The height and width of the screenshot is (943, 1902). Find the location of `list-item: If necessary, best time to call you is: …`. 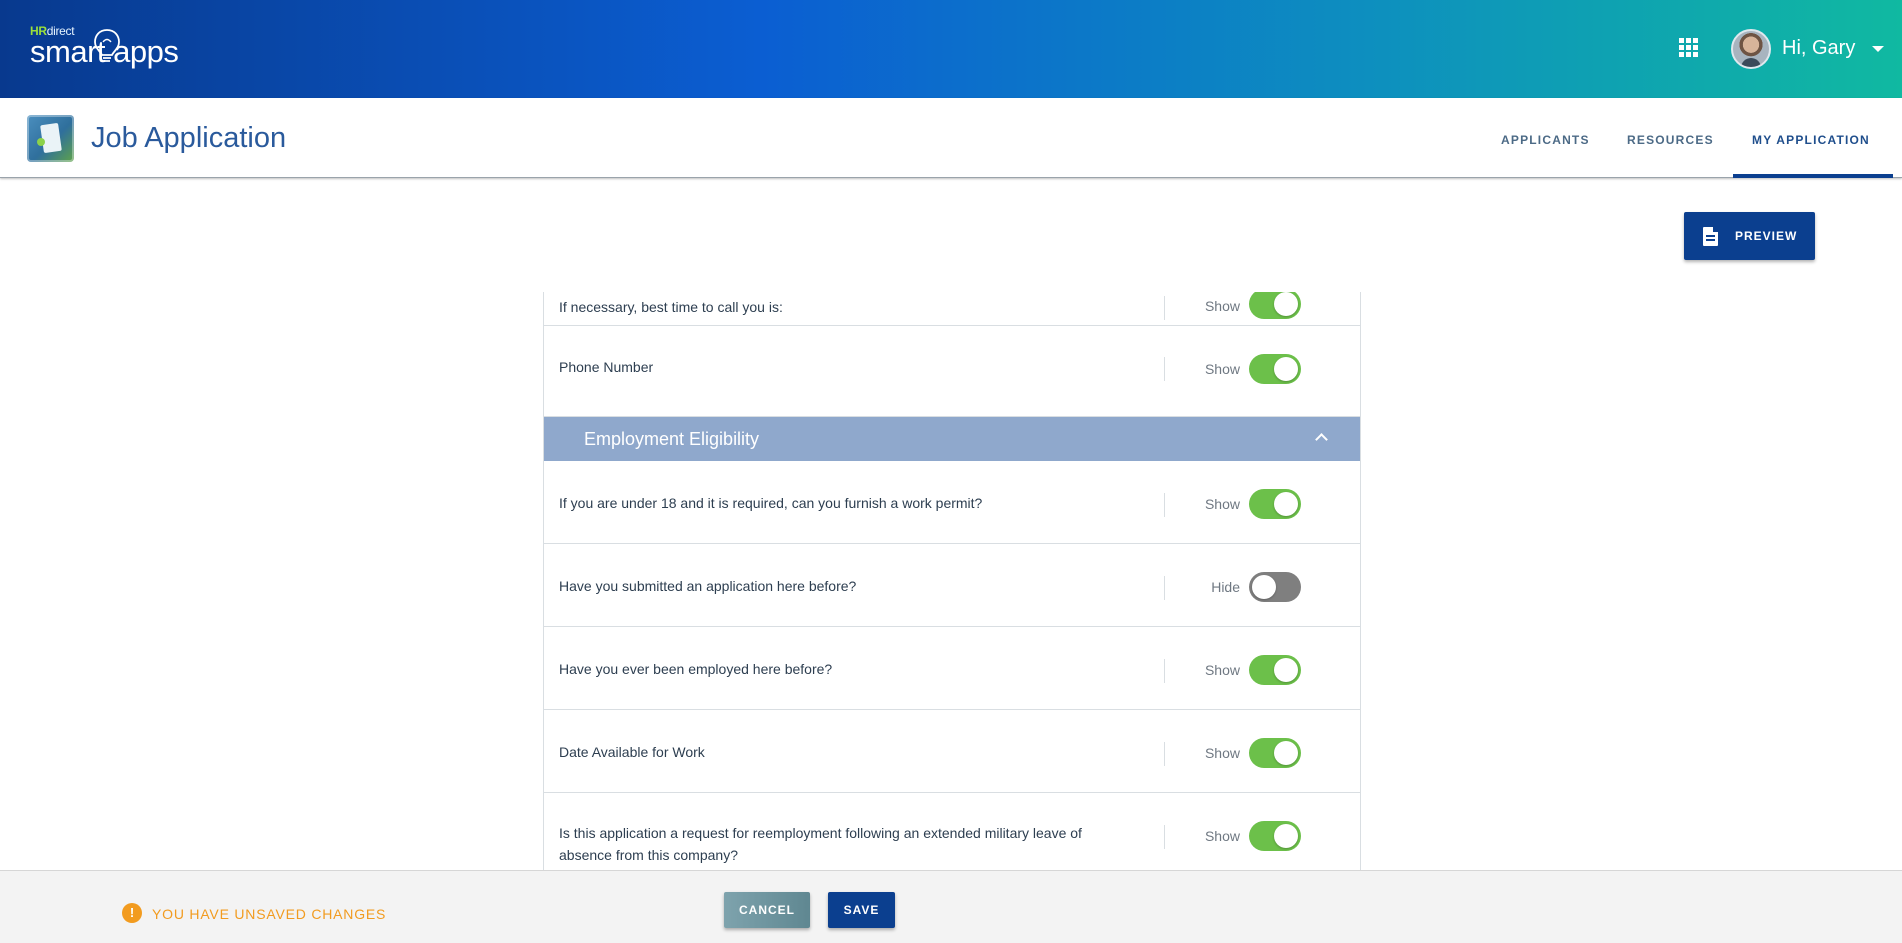

list-item: If necessary, best time to call you is: … is located at coordinates (952, 309).